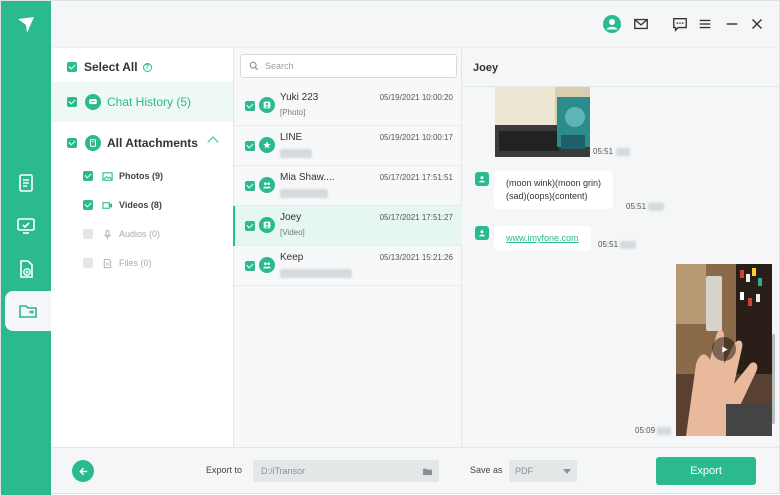  I want to click on video-message, so click(724, 350).